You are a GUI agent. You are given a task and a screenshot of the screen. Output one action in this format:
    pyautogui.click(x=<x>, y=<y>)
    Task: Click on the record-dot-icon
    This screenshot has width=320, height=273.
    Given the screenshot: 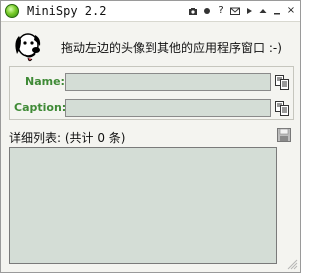 What is the action you would take?
    pyautogui.click(x=207, y=11)
    